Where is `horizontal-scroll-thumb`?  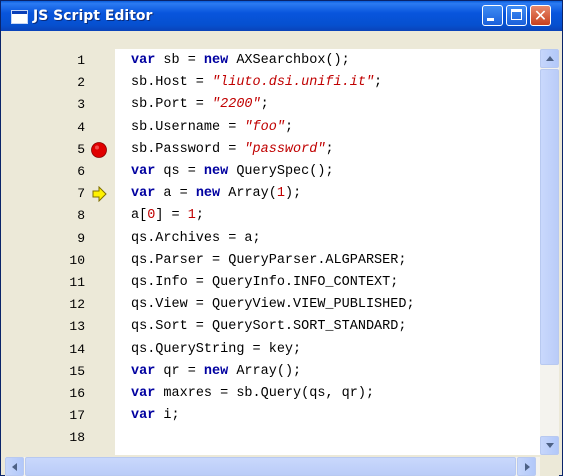
horizontal-scroll-thumb is located at coordinates (270, 466).